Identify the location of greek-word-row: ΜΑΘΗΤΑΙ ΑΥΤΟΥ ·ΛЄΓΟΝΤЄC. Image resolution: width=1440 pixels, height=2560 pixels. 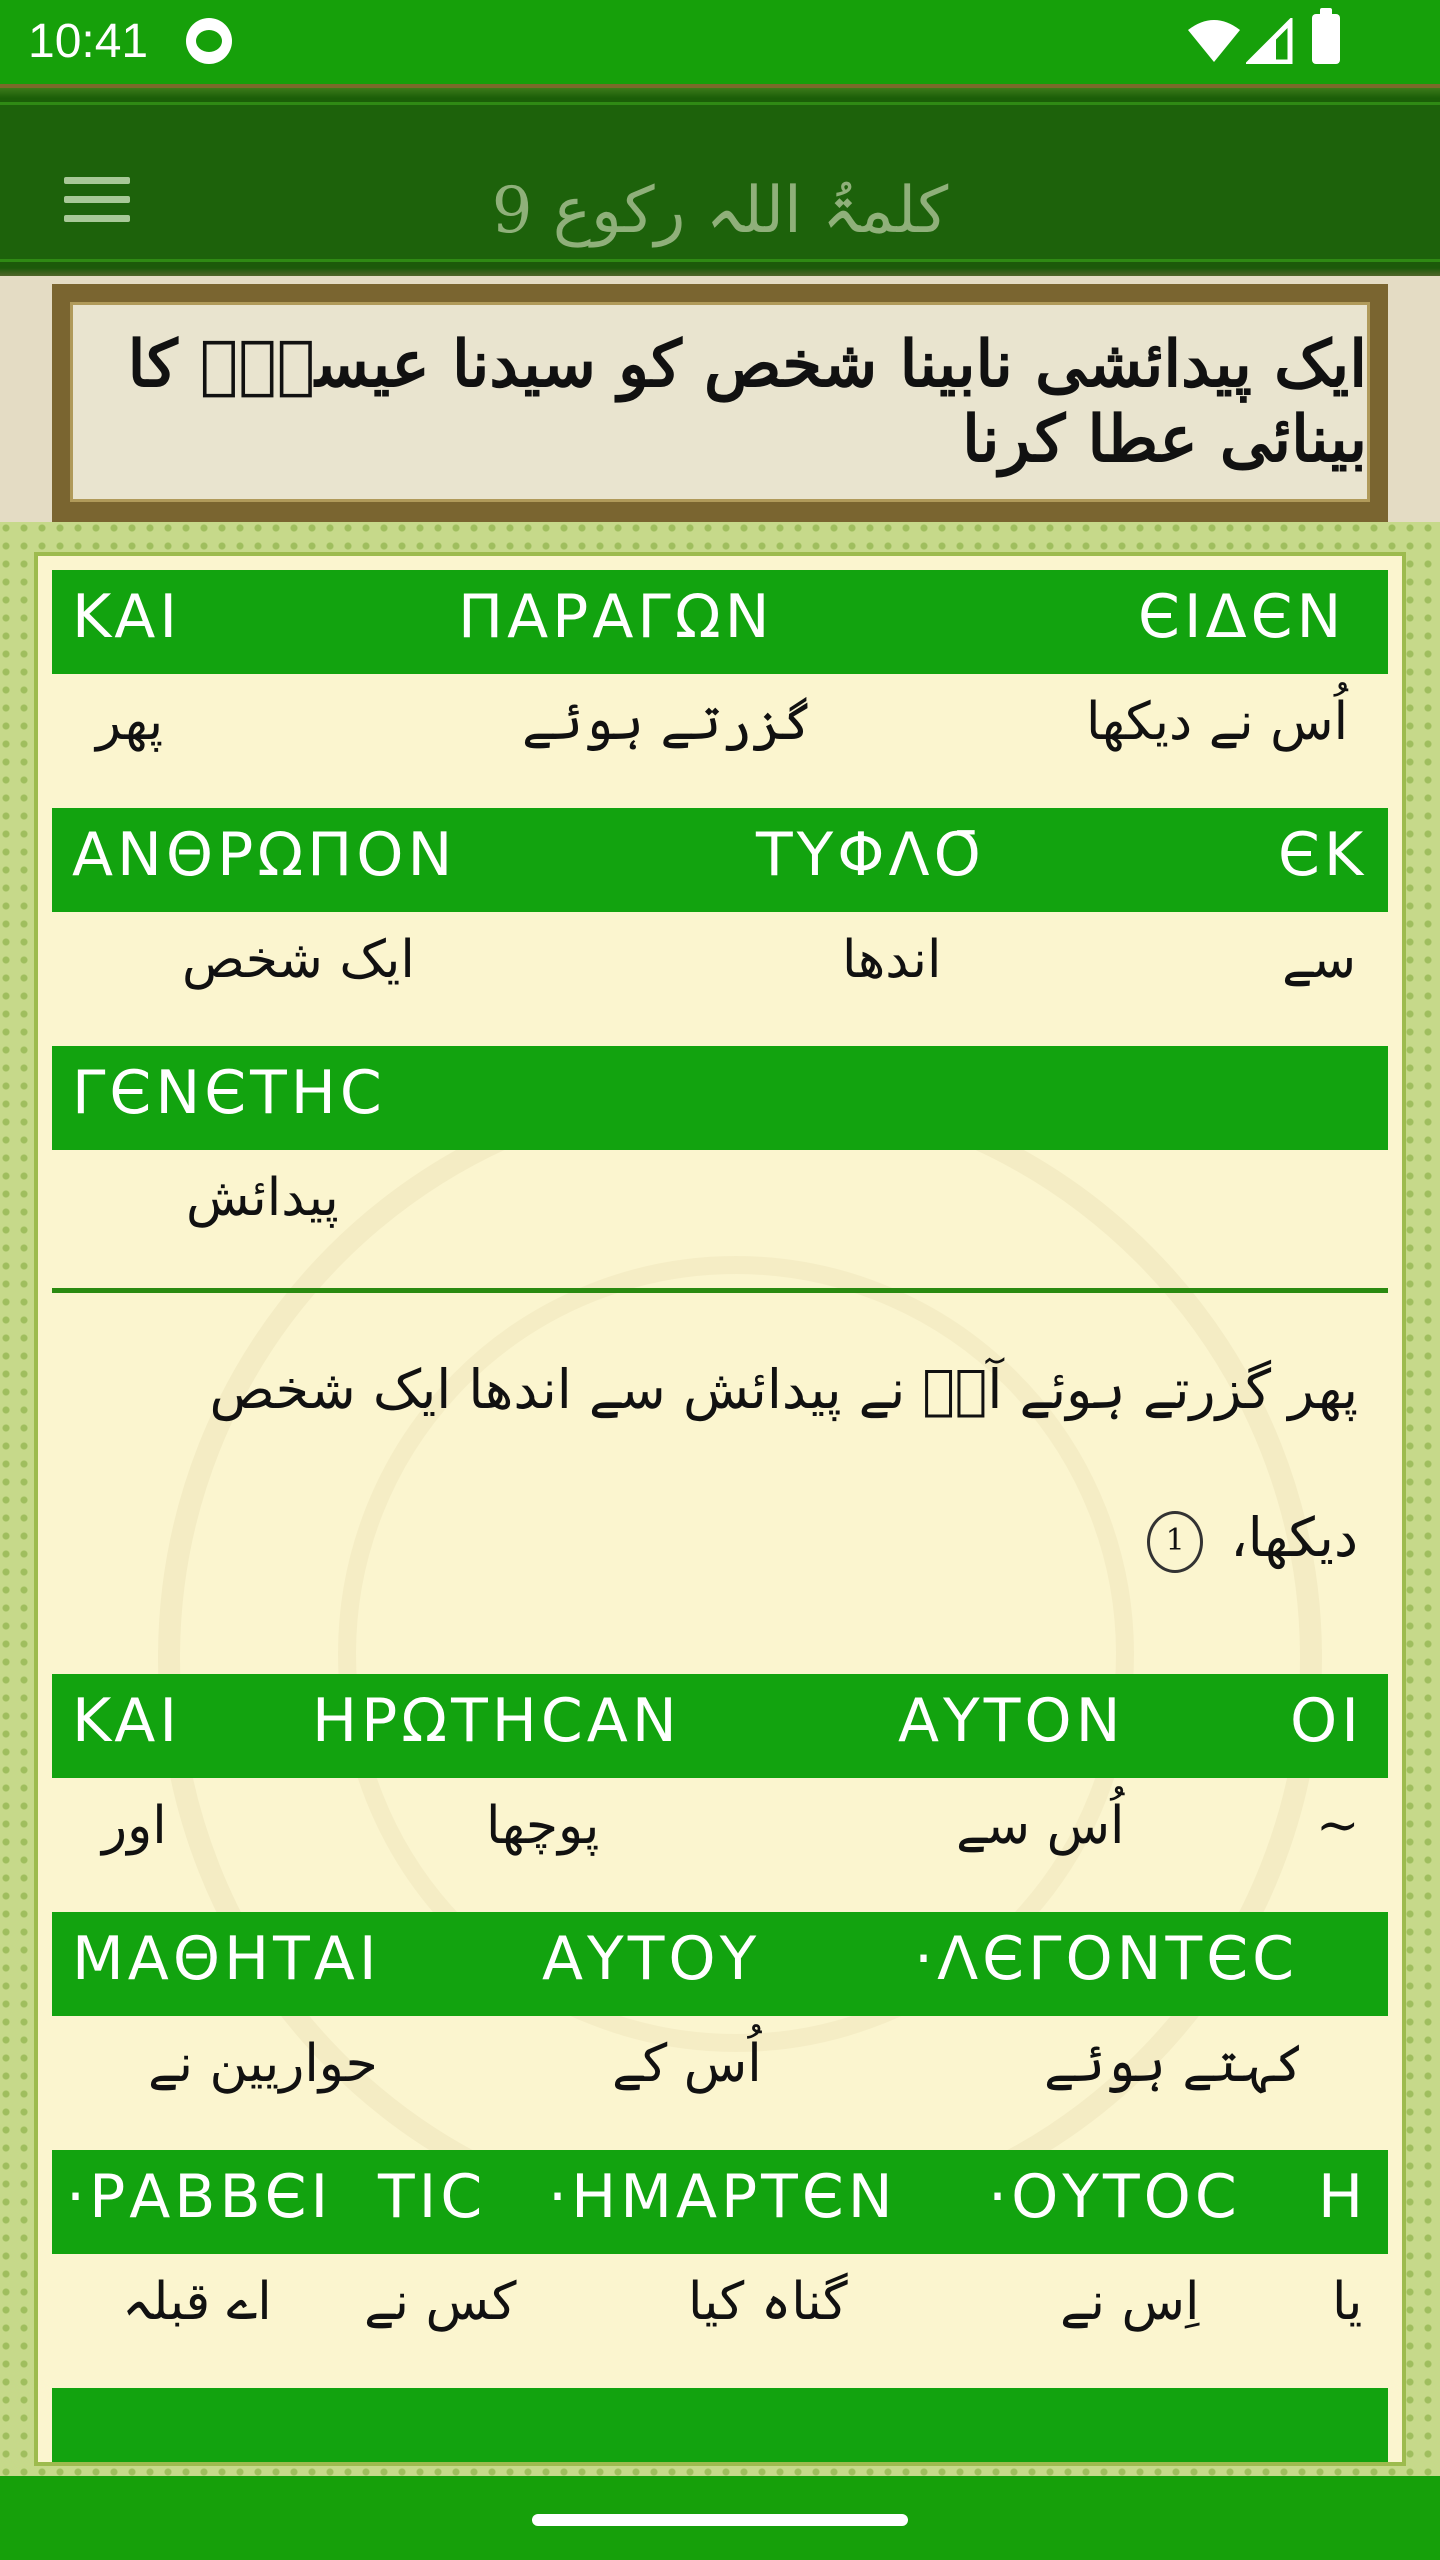
(720, 1964).